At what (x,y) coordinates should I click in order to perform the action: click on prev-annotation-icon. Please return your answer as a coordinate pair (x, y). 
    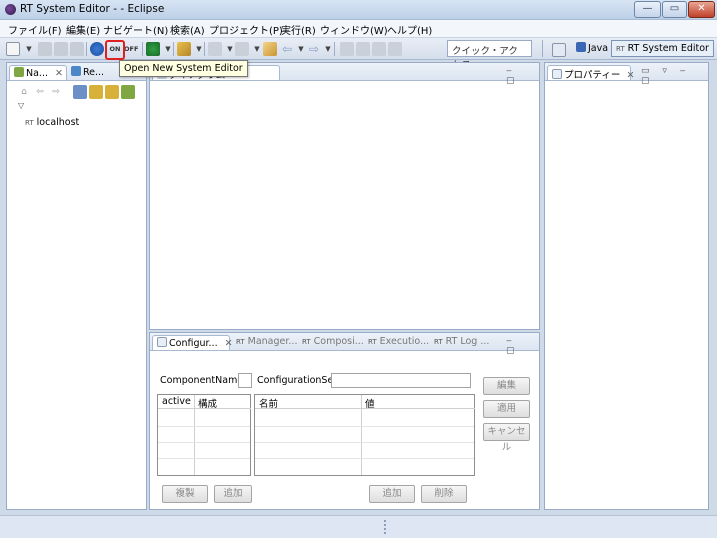
    Looking at the image, I should click on (242, 49).